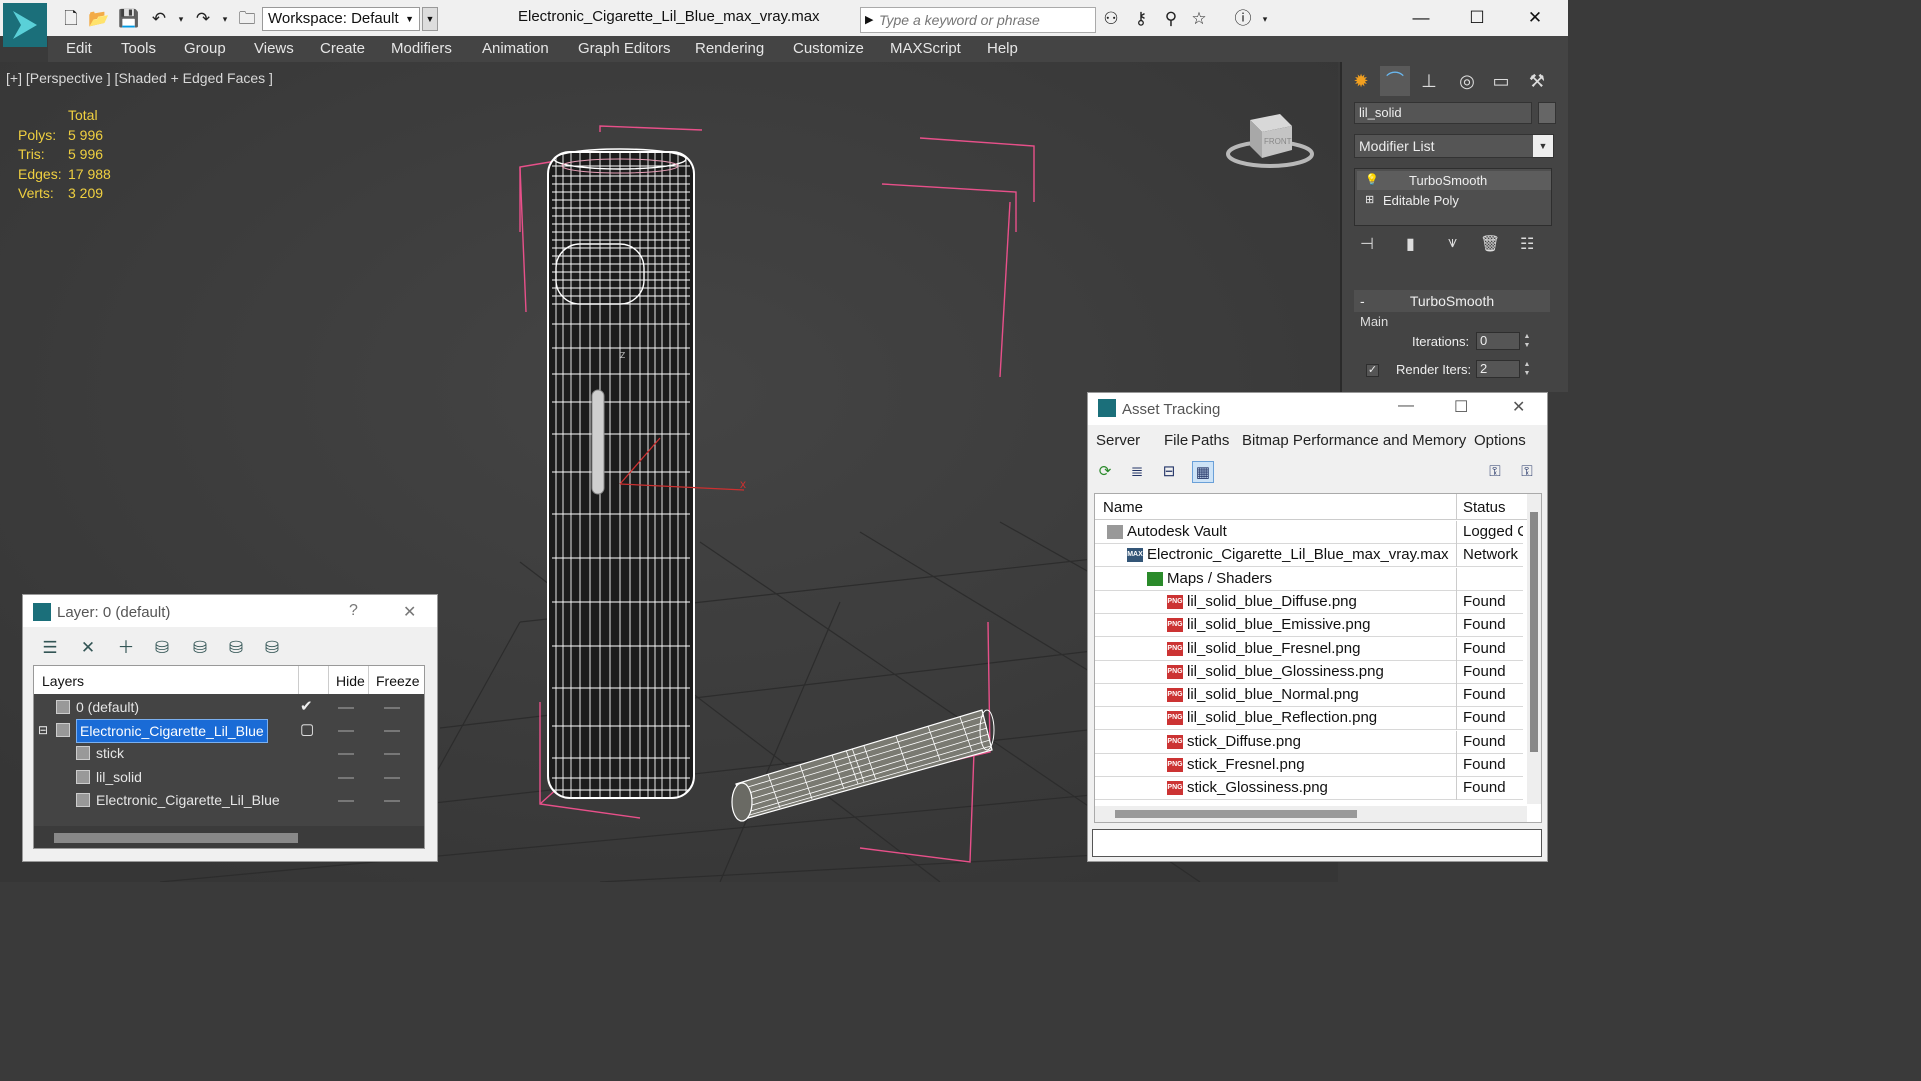  What do you see at coordinates (925, 48) in the screenshot?
I see `menu-maxscript: MAXScript` at bounding box center [925, 48].